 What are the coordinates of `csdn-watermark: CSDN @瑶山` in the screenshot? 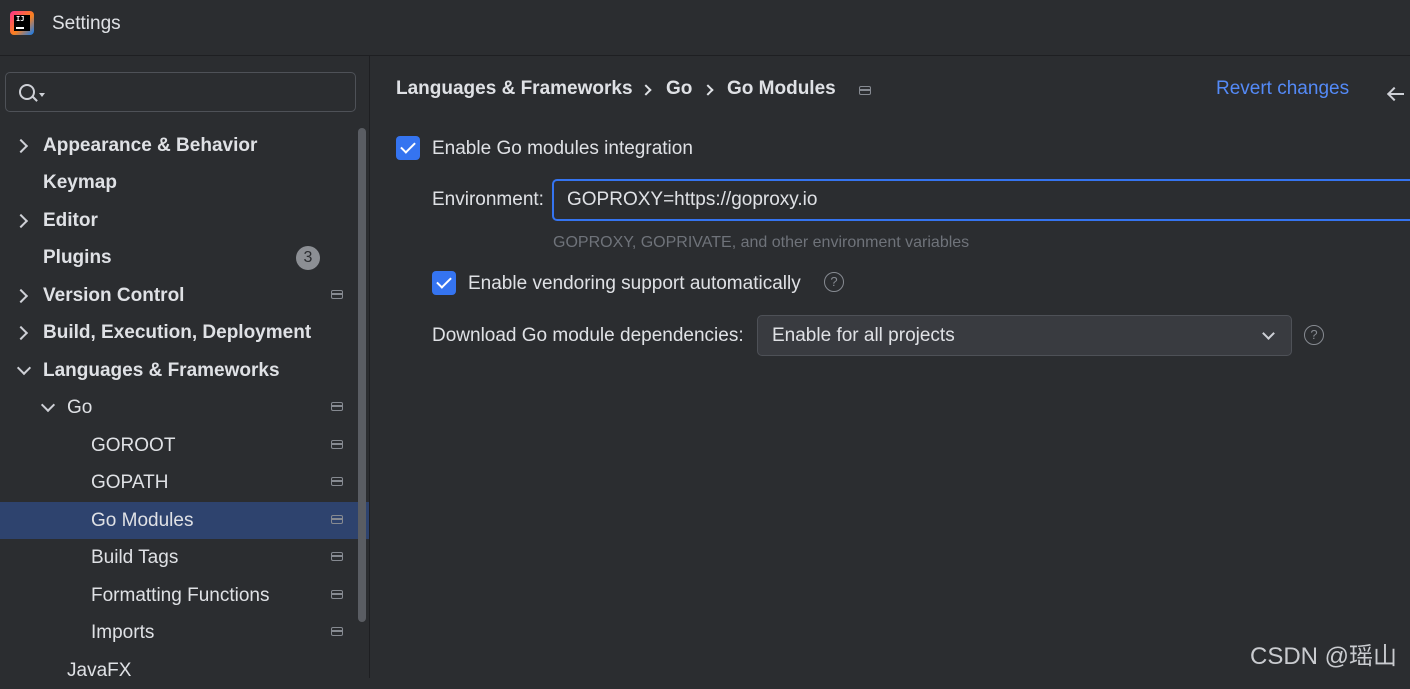 It's located at (1324, 656).